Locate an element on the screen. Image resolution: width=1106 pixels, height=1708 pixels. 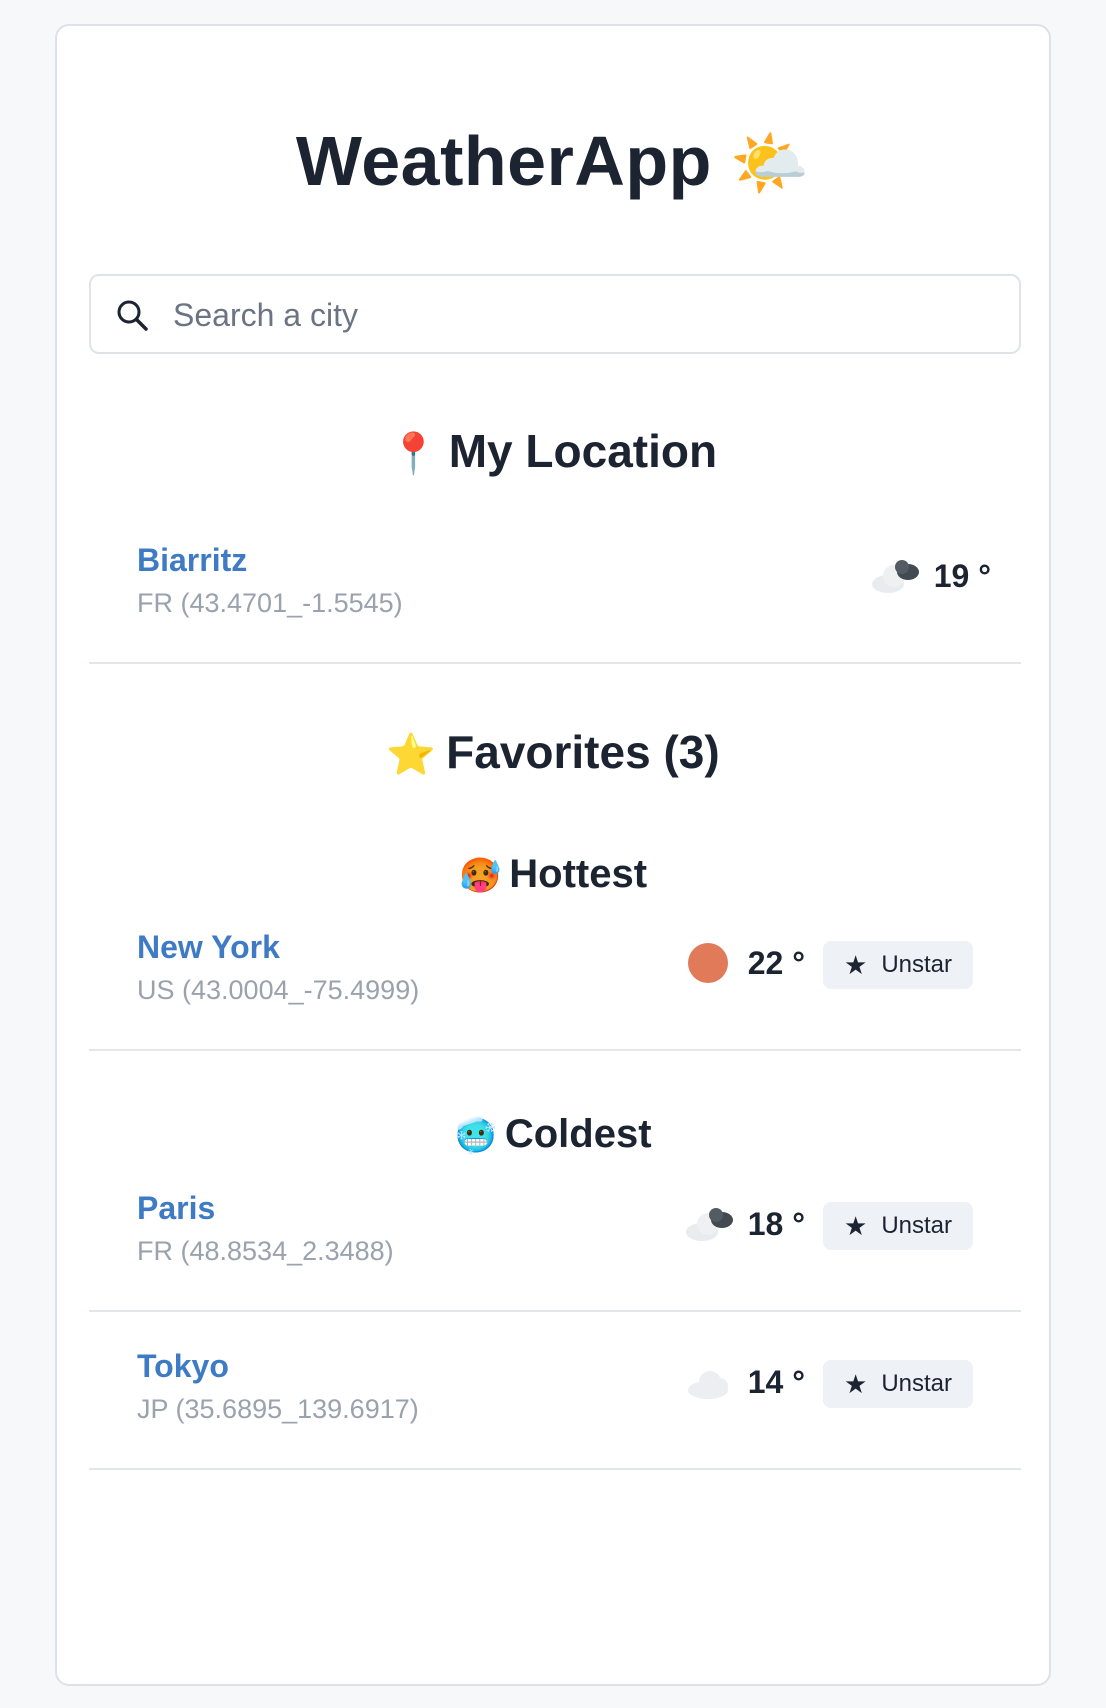
page-title: WeatherApp 🌤️ is located at coordinates (553, 161).